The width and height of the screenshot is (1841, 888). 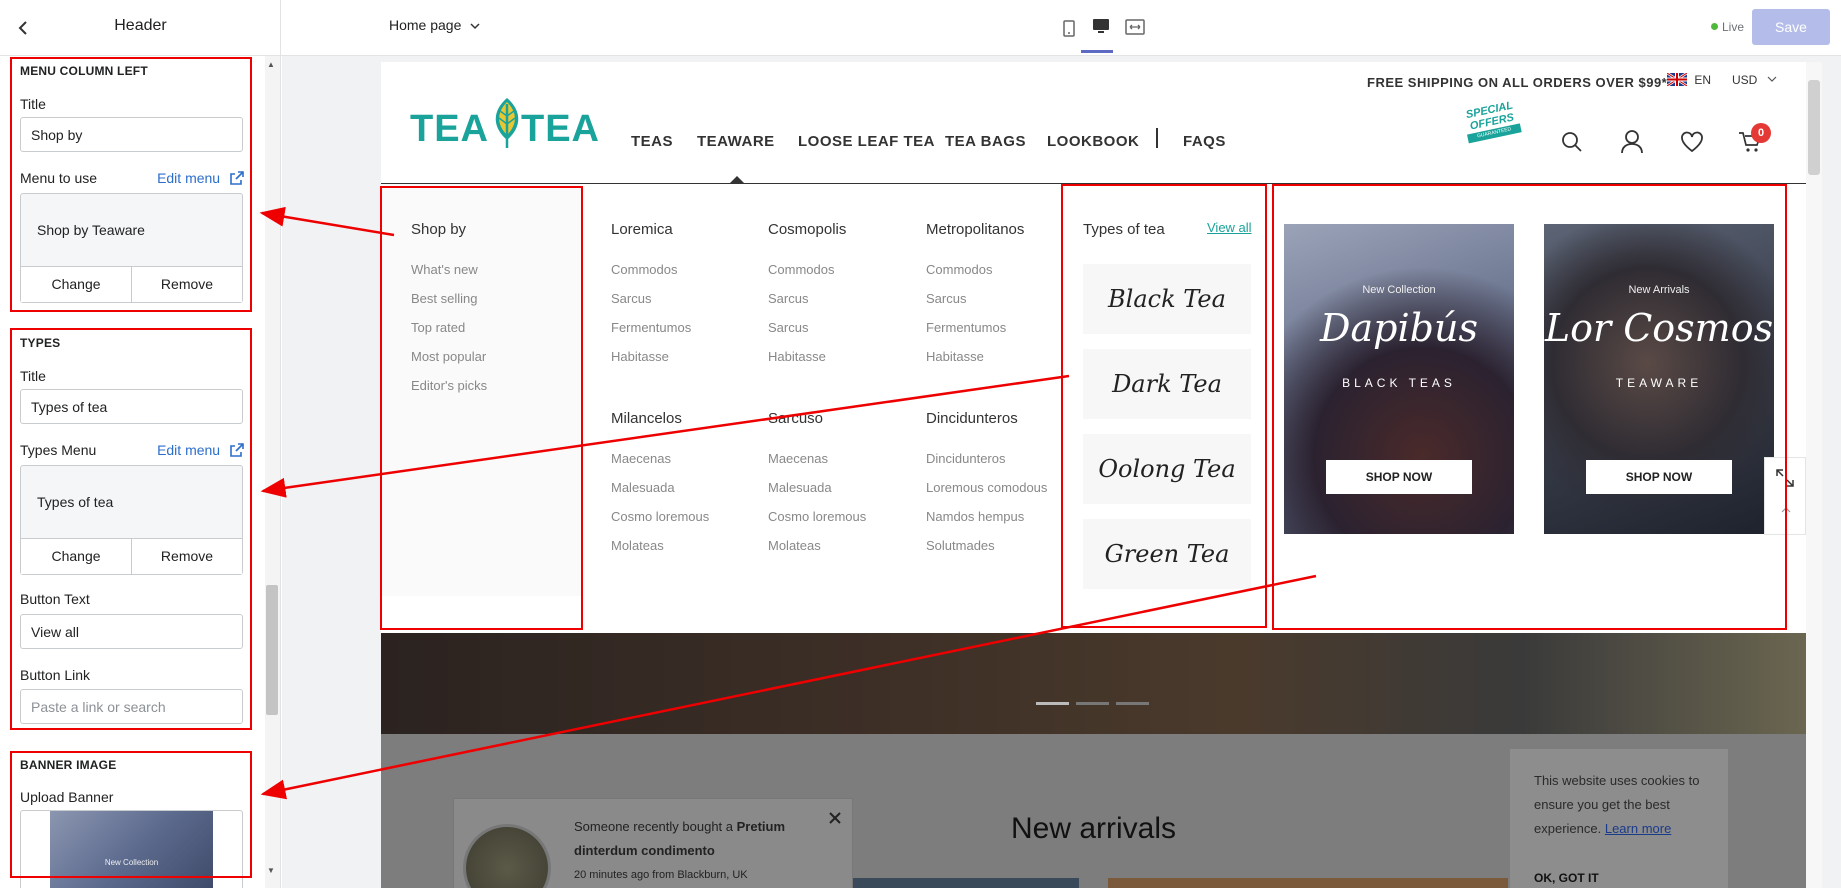 I want to click on menu-column-heading: Sarcuso, so click(x=795, y=418).